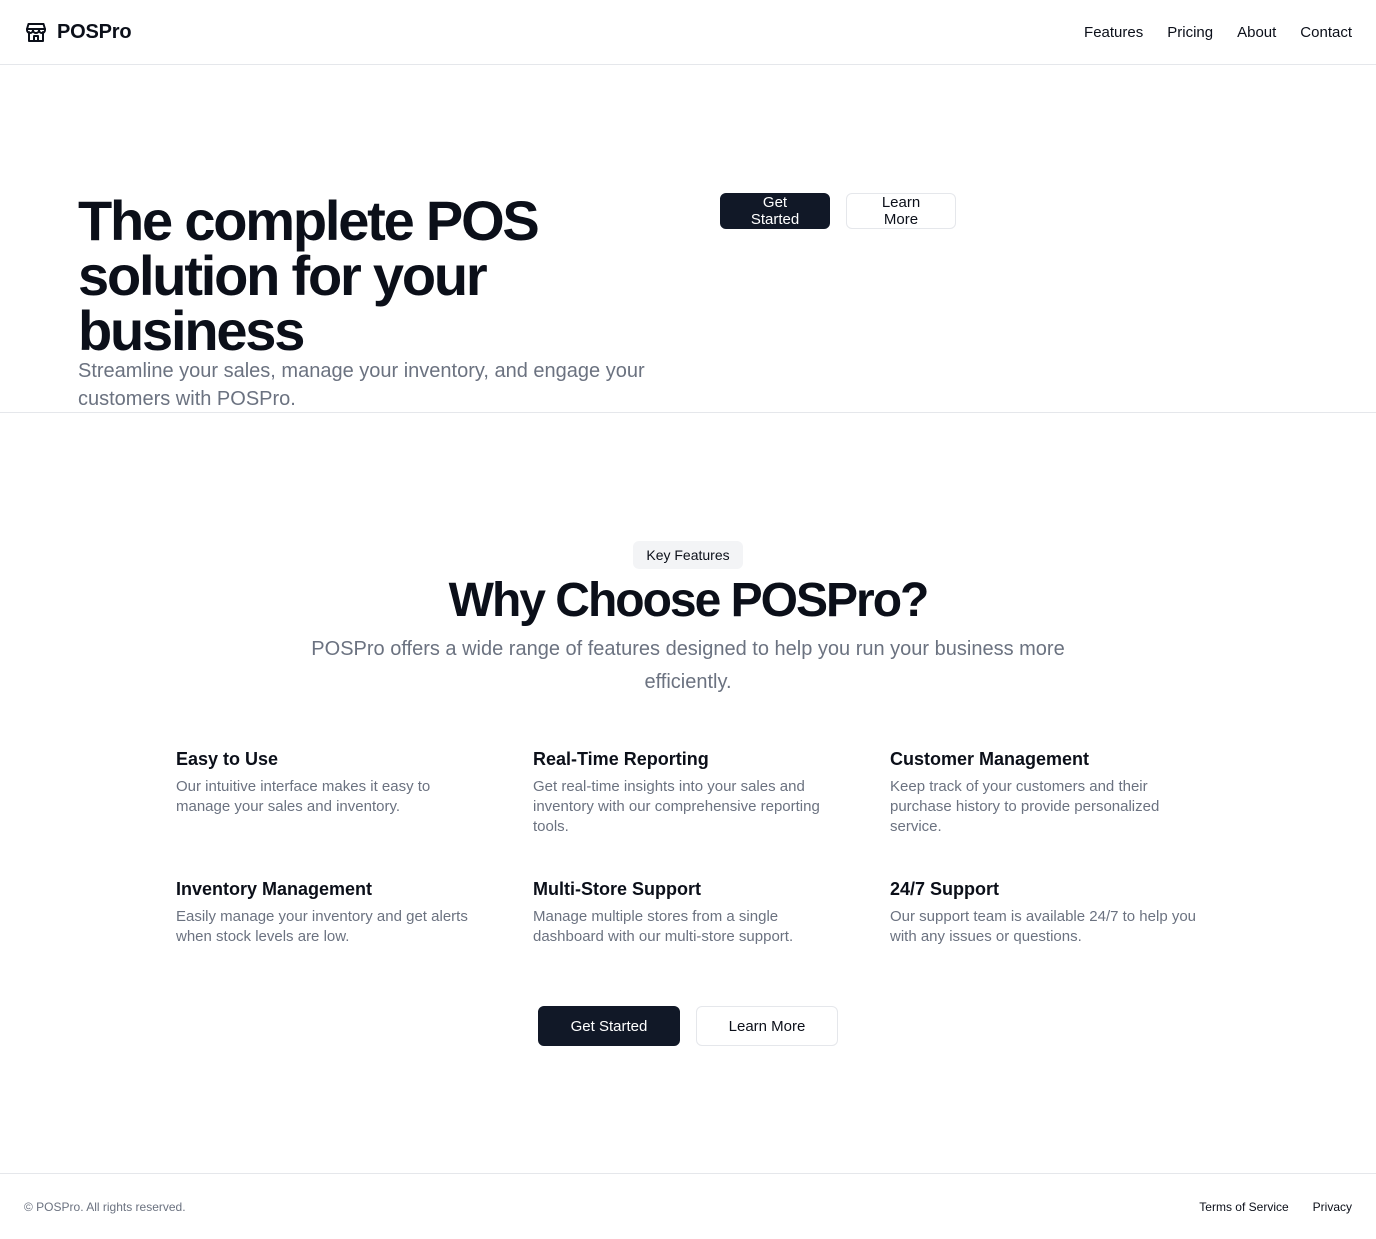 The height and width of the screenshot is (1239, 1376). Describe the element at coordinates (1256, 32) in the screenshot. I see `nav-link-about: About` at that location.